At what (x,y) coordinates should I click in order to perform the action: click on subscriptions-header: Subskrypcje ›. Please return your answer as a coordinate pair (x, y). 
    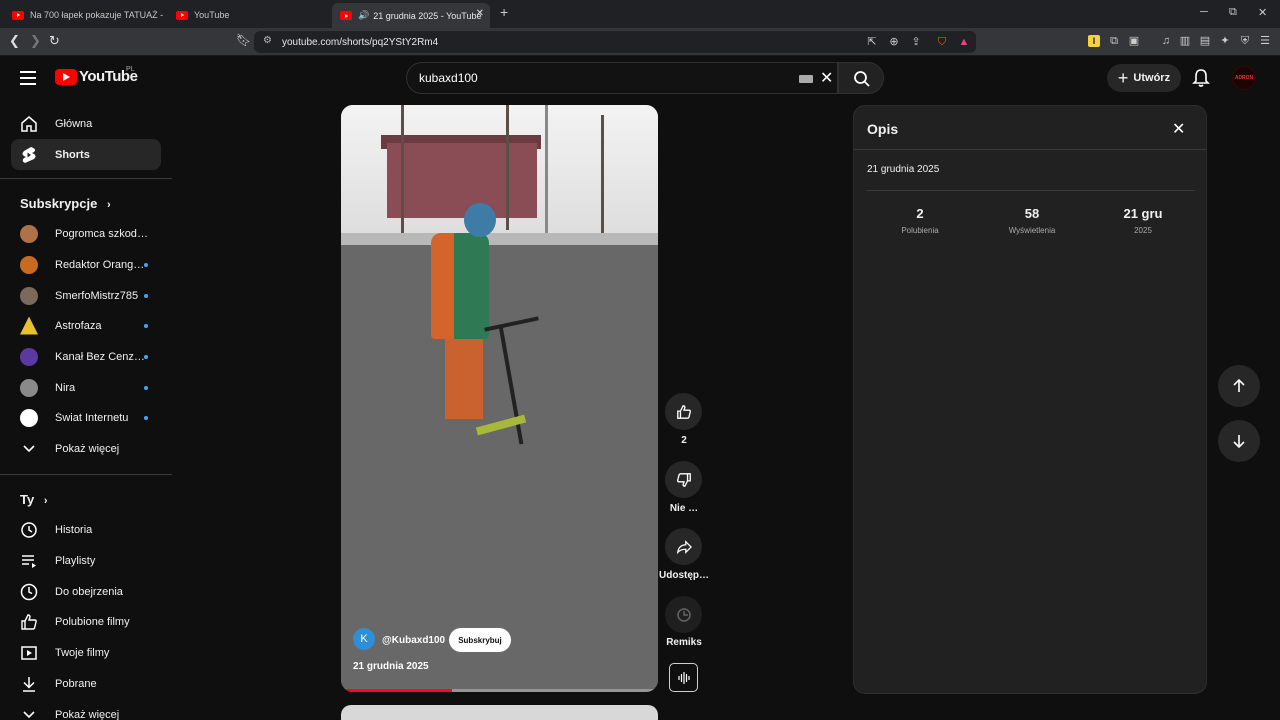
    Looking at the image, I should click on (65, 203).